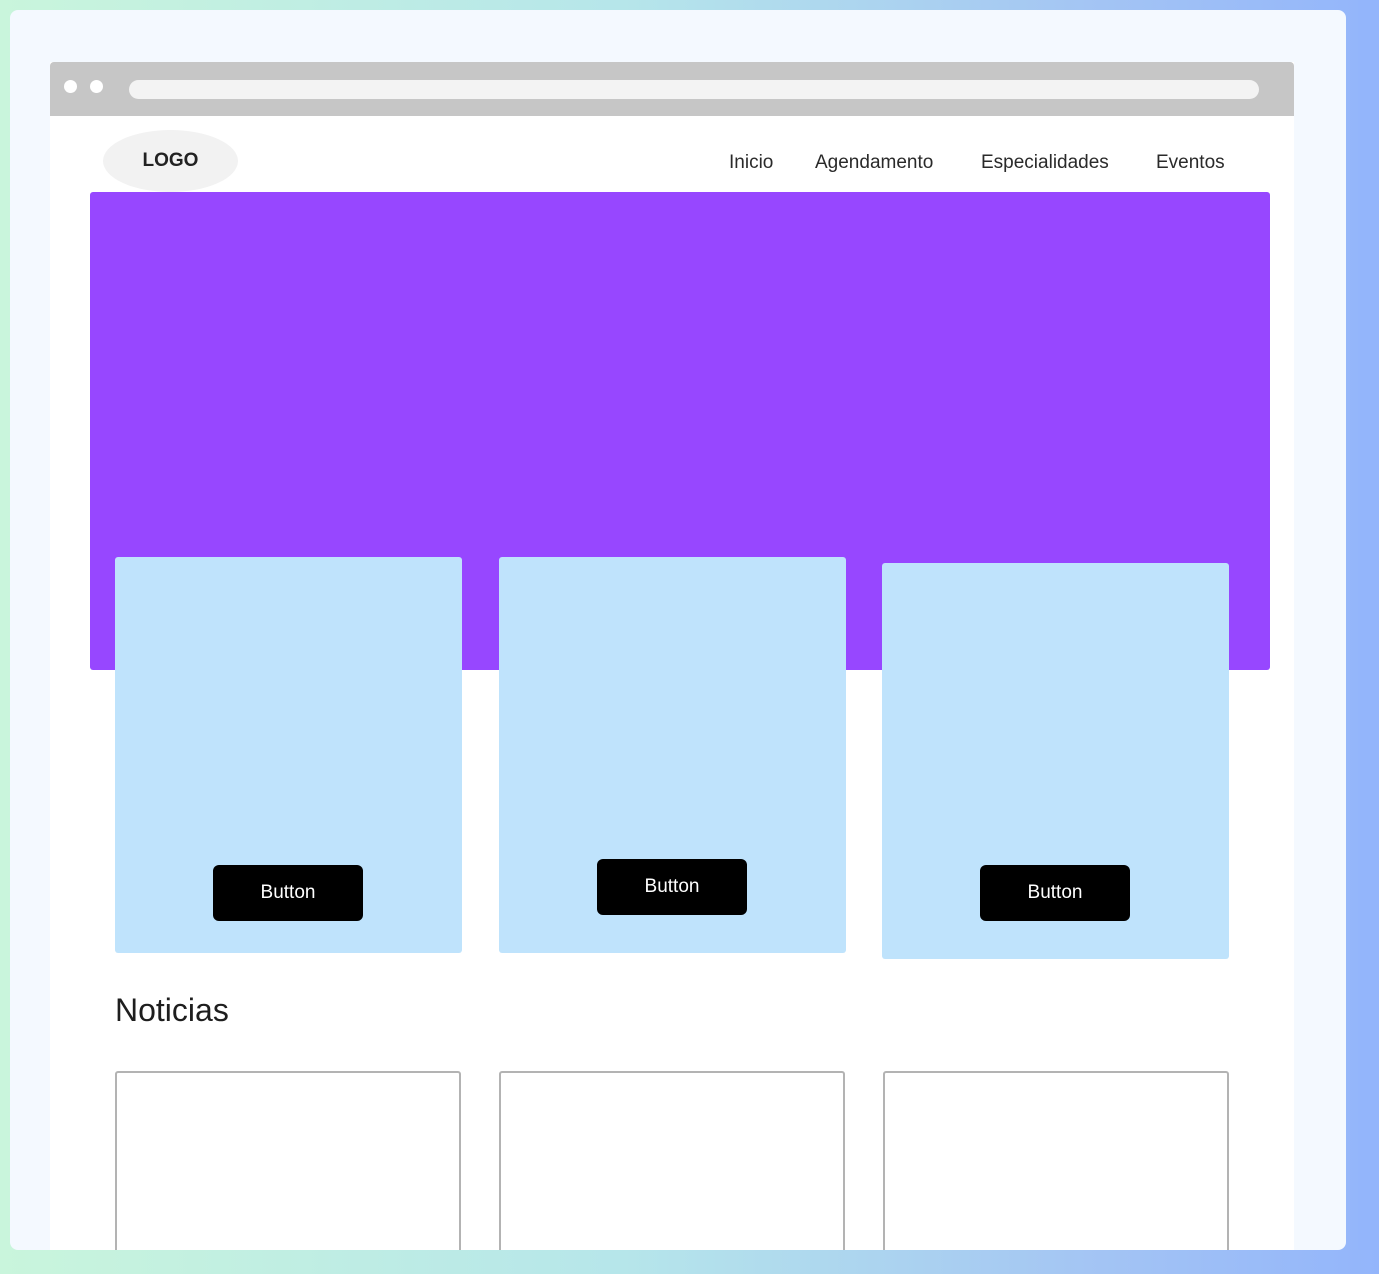 The width and height of the screenshot is (1379, 1274). I want to click on news-section-title: Noticias, so click(172, 1010).